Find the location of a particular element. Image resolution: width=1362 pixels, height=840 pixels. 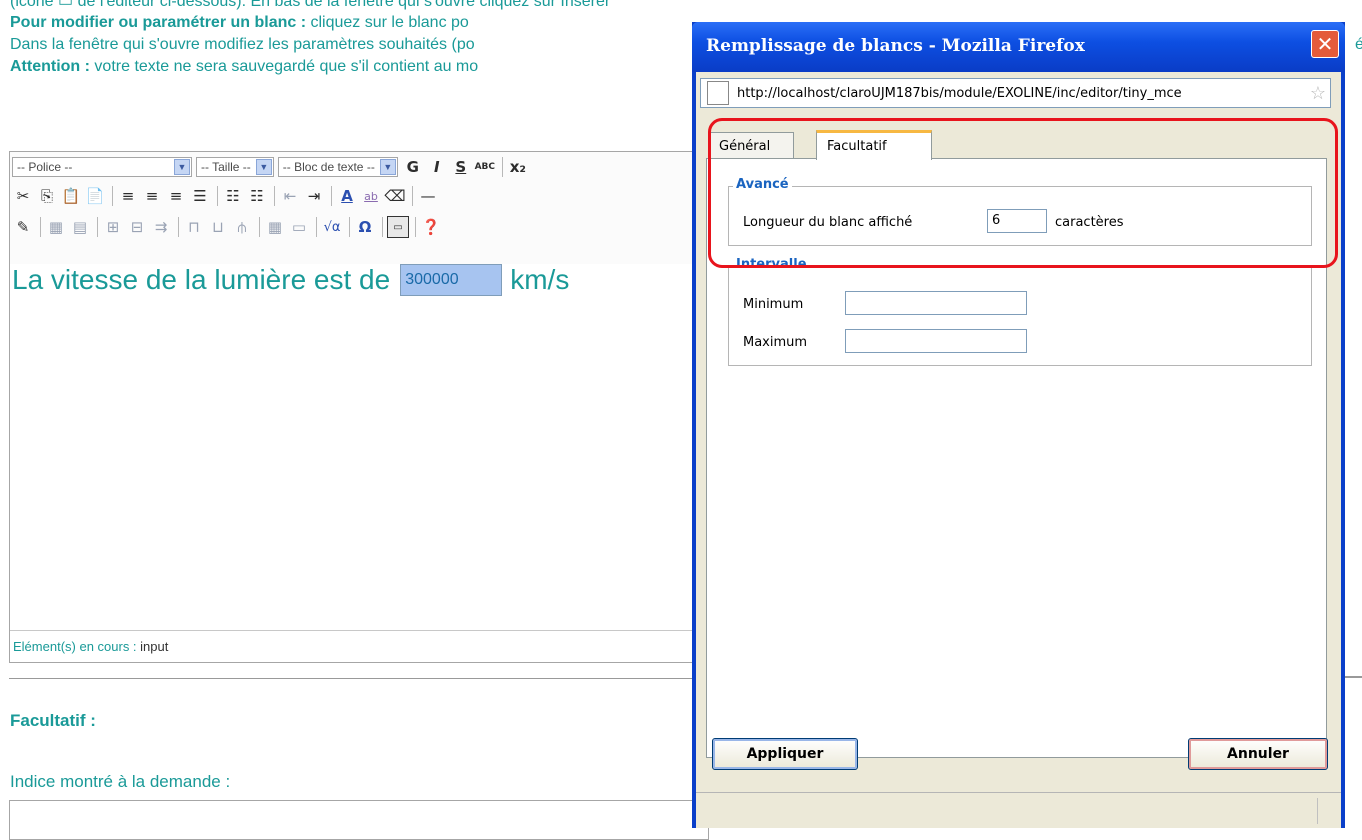

right-text-sliver: é is located at coordinates (1358, 44).